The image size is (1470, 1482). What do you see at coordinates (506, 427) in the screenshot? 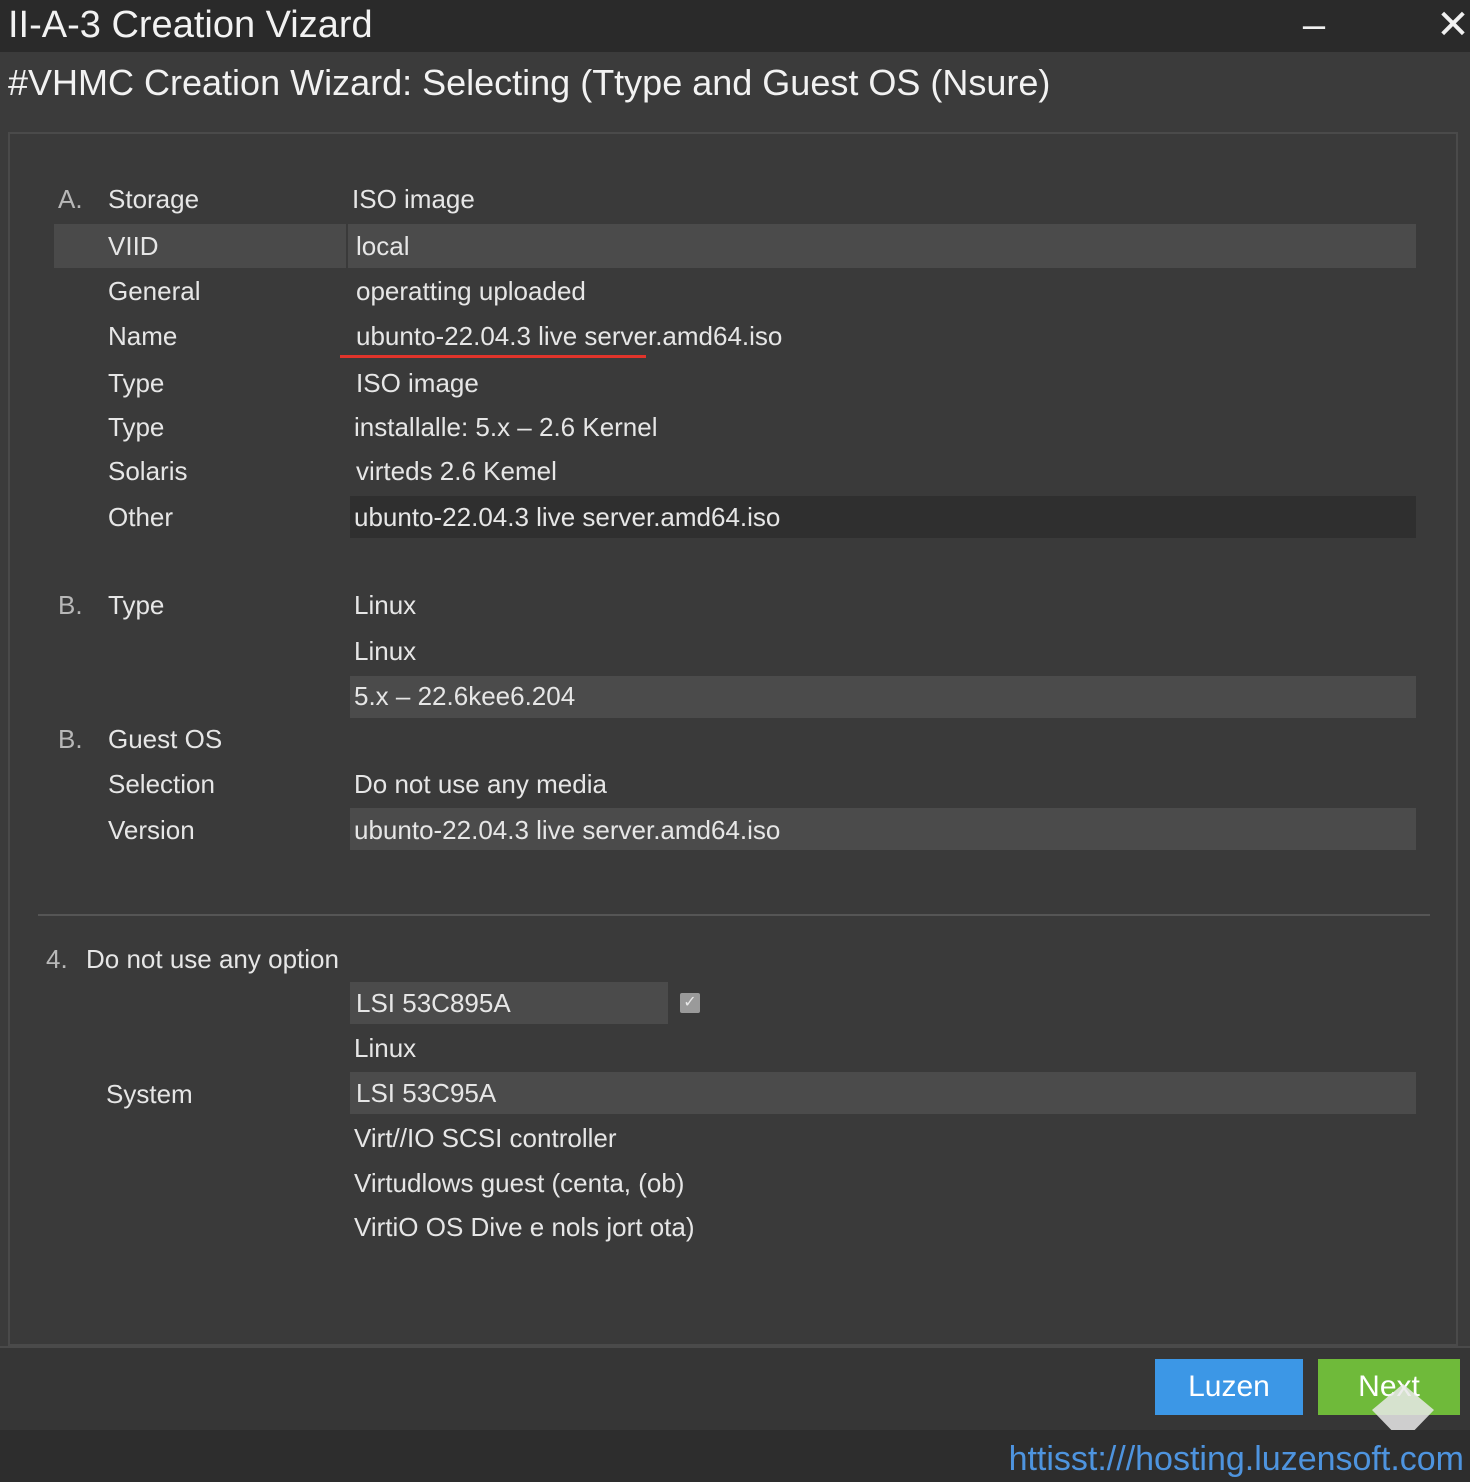
I see `type-value-2: installalle: 5.x – 2.6 Kernel` at bounding box center [506, 427].